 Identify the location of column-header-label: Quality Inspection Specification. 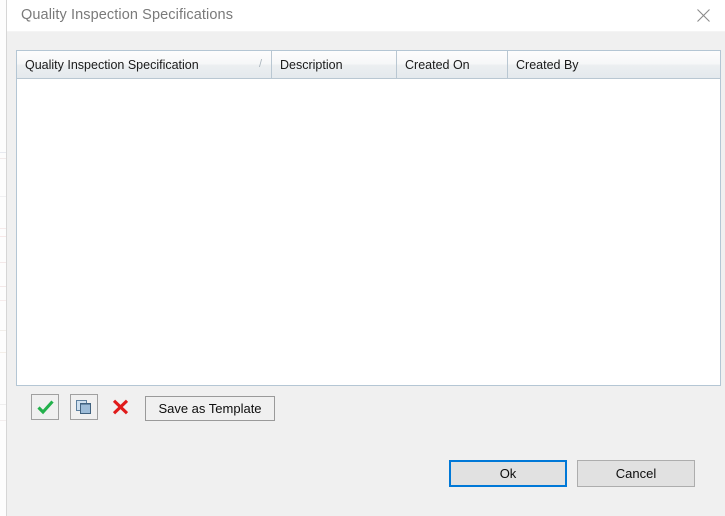
(112, 64).